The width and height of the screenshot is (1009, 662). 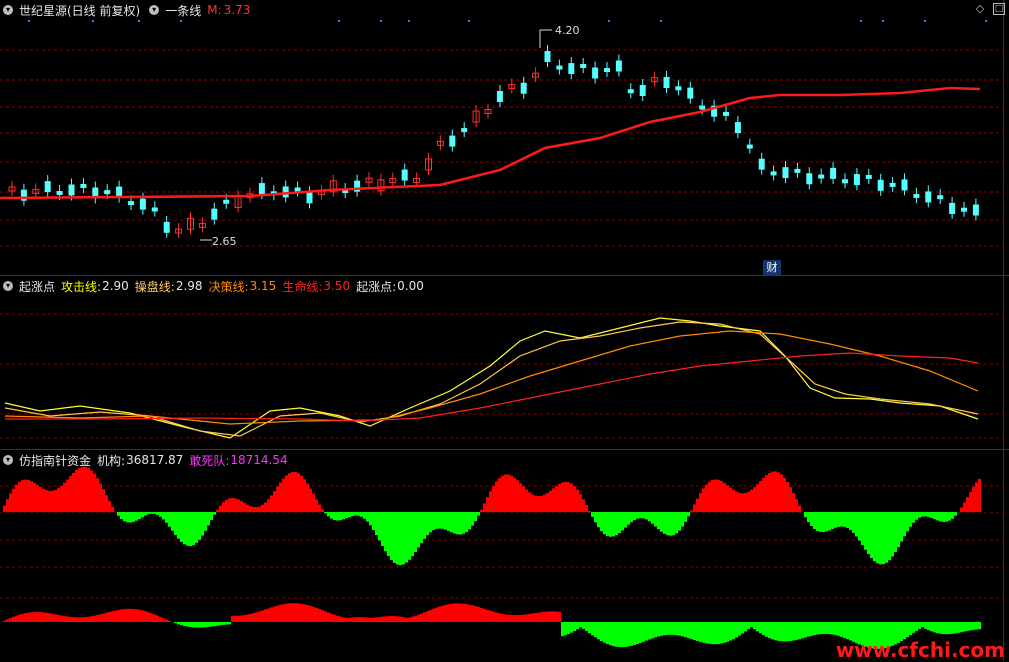 What do you see at coordinates (772, 267) in the screenshot?
I see `finance-badge: 财` at bounding box center [772, 267].